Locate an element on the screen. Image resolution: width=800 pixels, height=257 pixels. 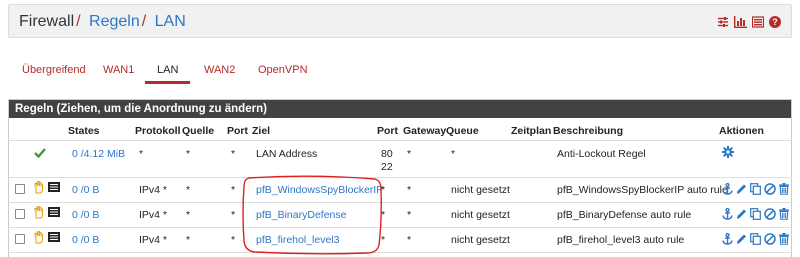
col-destination: Ziel is located at coordinates (261, 131).